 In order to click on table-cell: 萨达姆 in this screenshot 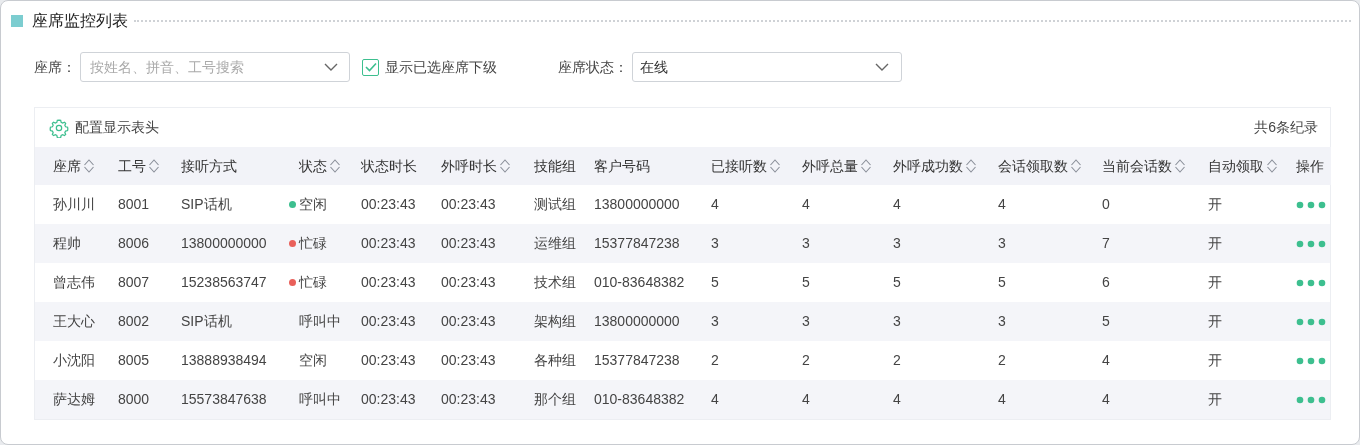, I will do `click(74, 399)`.